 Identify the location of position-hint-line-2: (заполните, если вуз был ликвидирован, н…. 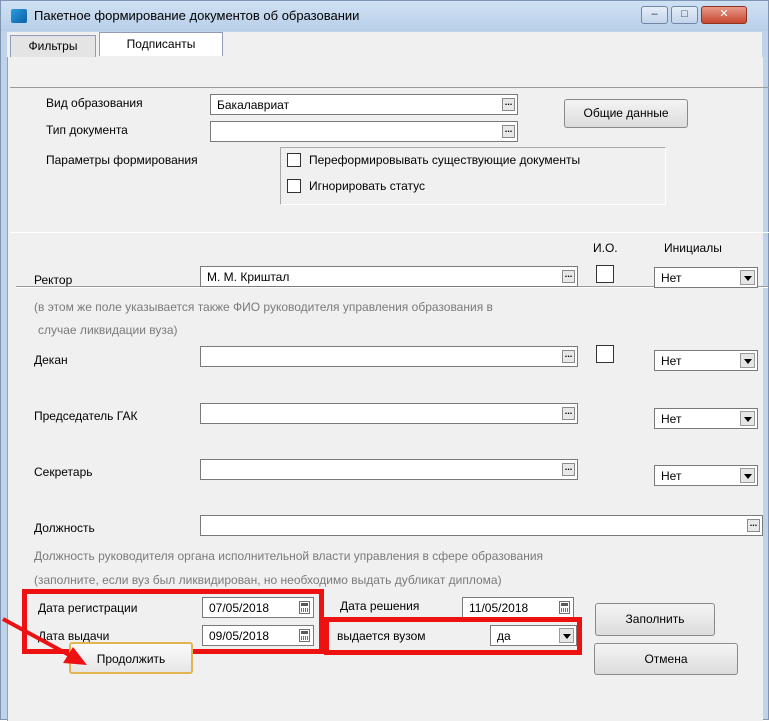
(268, 580).